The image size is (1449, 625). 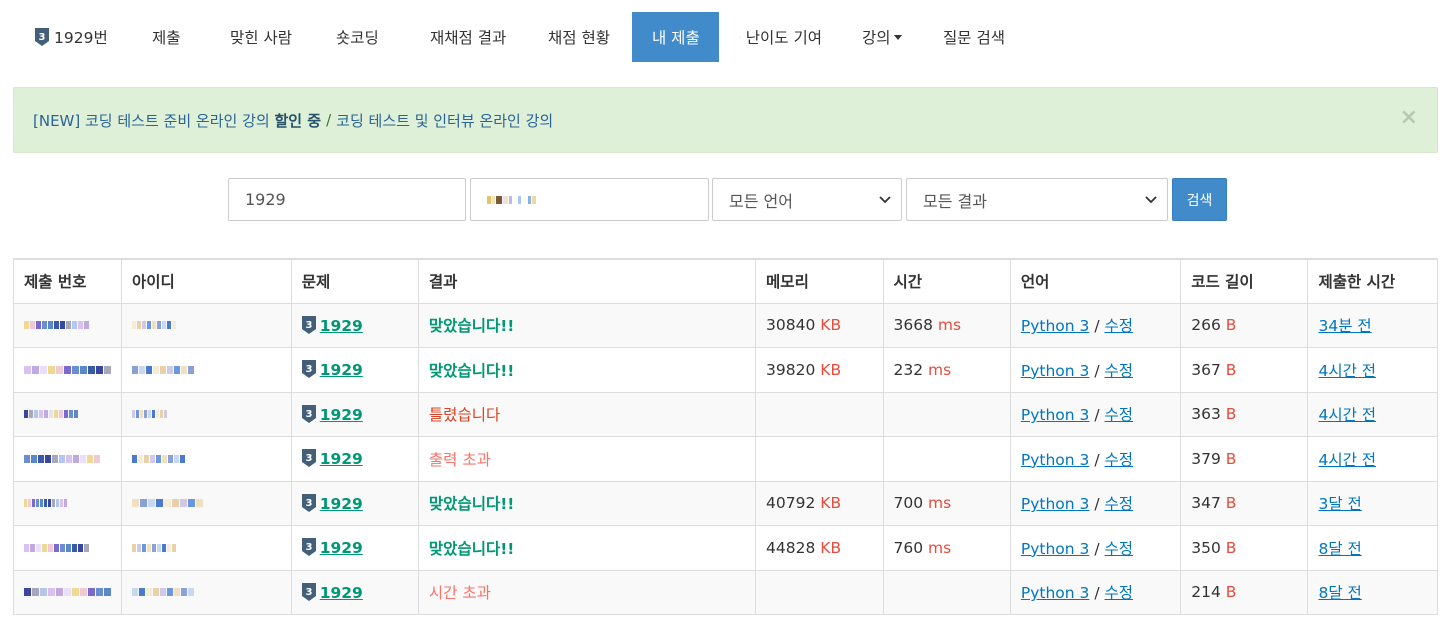 What do you see at coordinates (1199, 199) in the screenshot?
I see `search-button: 검색` at bounding box center [1199, 199].